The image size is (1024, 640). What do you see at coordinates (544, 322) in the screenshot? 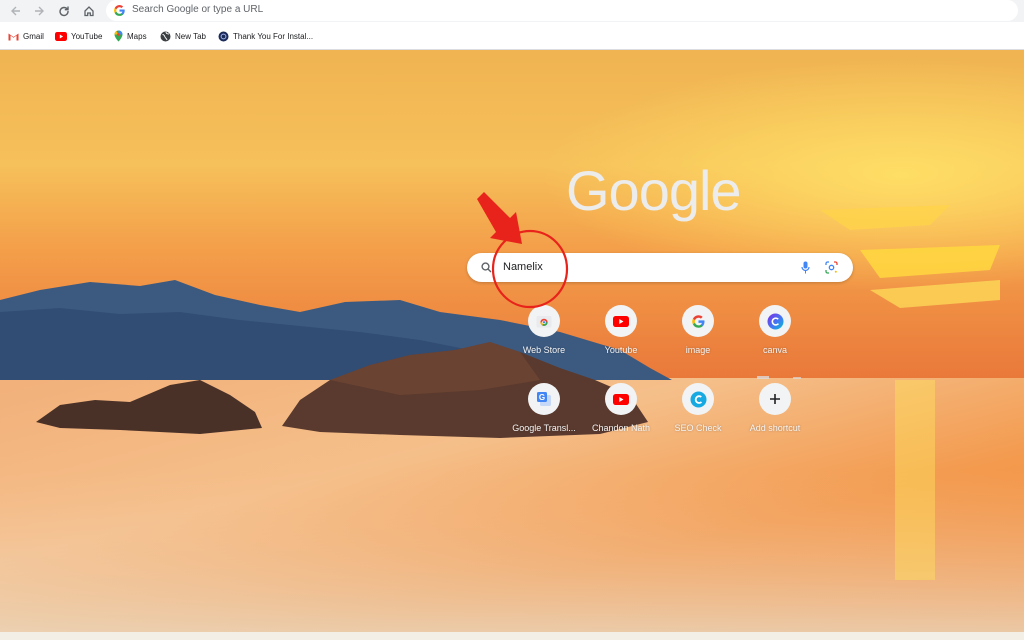
I see `webstore-icon` at bounding box center [544, 322].